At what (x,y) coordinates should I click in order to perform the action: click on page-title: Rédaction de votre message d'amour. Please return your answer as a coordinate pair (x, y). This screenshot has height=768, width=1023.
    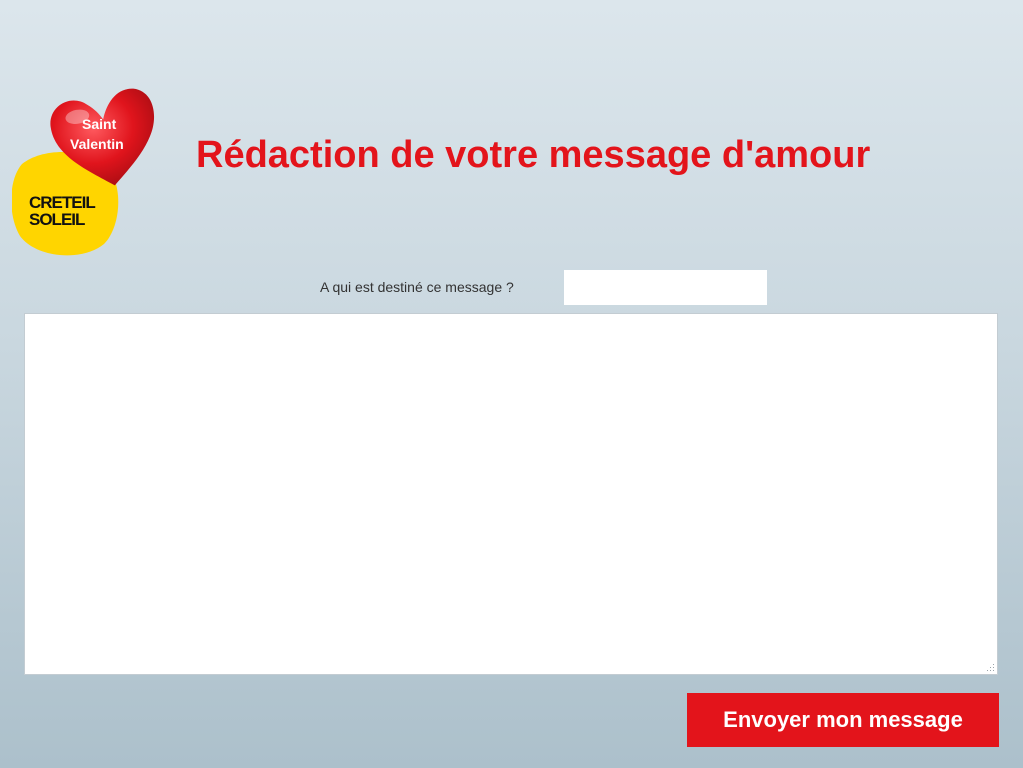
    Looking at the image, I should click on (533, 155).